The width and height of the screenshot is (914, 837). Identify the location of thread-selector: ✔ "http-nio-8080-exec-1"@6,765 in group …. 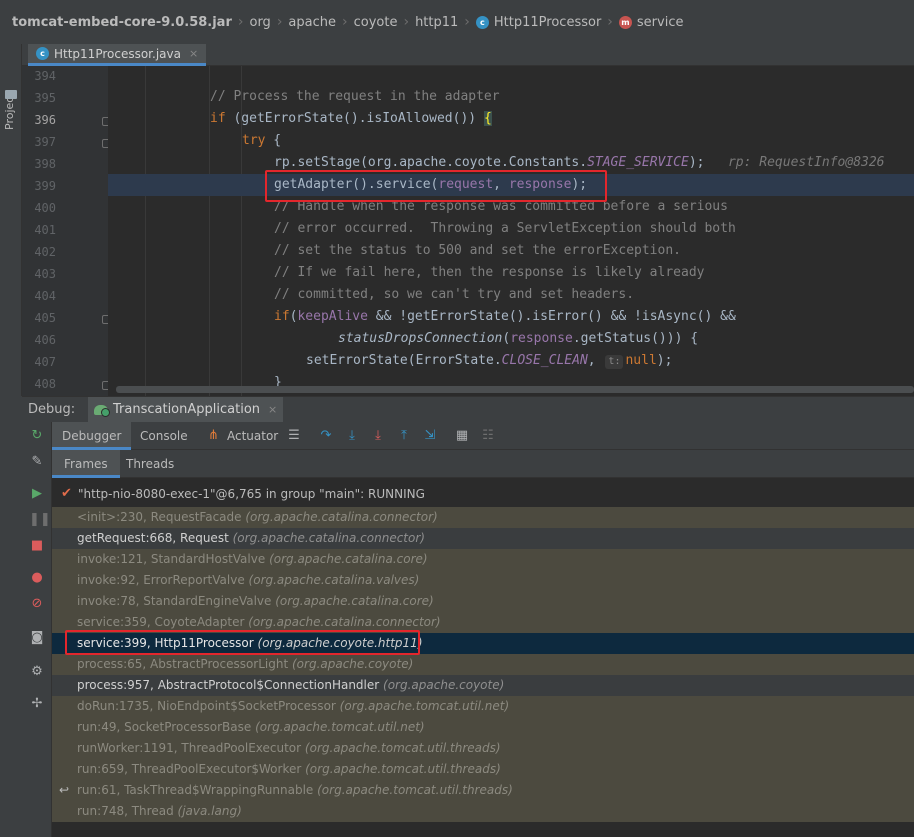
(483, 494).